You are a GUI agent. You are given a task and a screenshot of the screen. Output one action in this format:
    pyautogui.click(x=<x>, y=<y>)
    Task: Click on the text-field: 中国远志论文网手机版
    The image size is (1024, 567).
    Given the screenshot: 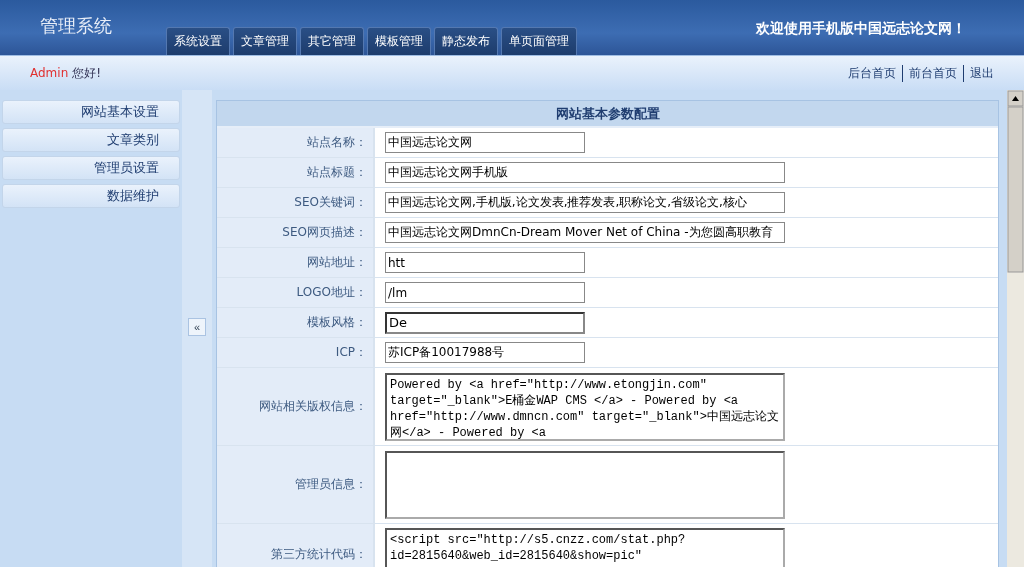 What is the action you would take?
    pyautogui.click(x=585, y=172)
    